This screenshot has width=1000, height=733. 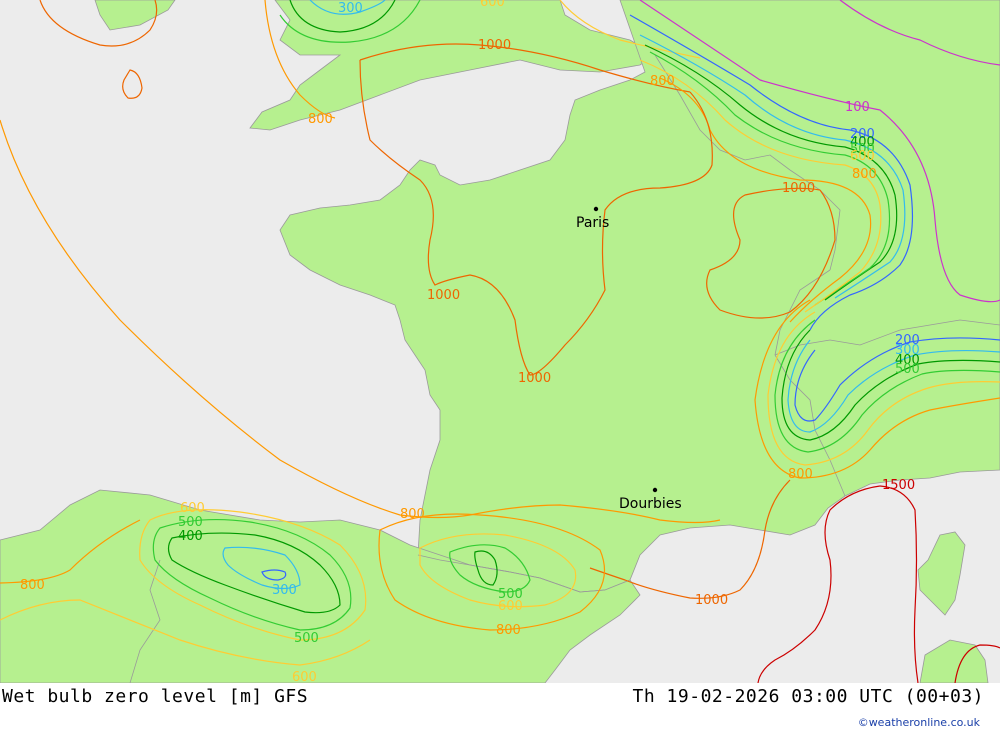 I want to click on label-300-uk: 300, so click(x=350, y=8).